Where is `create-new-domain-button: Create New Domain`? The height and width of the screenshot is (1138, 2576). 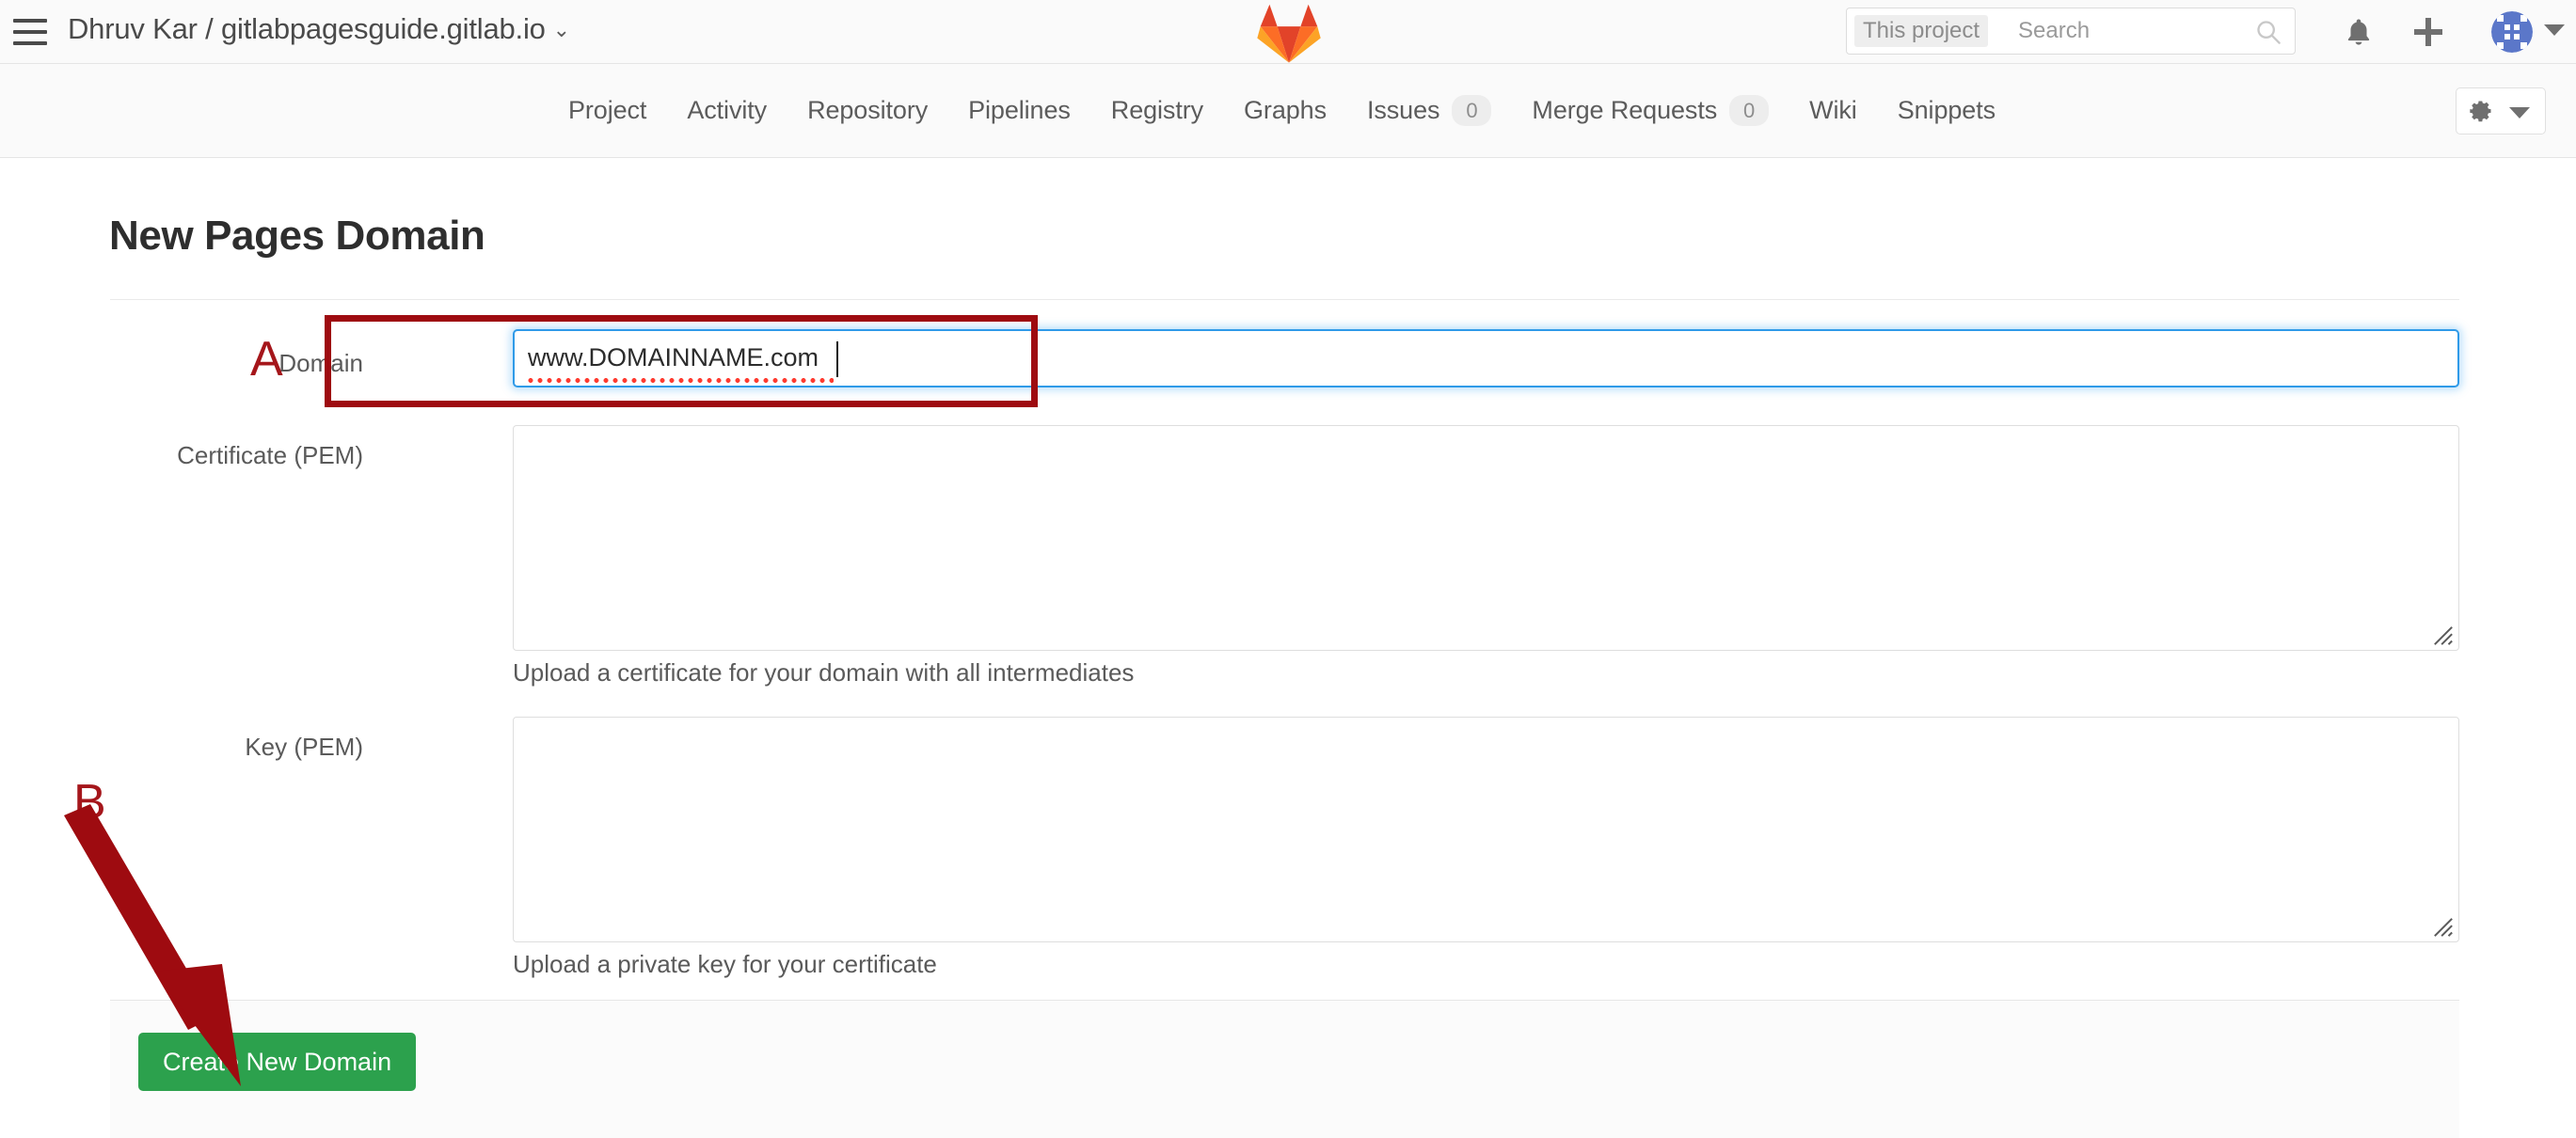 create-new-domain-button: Create New Domain is located at coordinates (277, 1062).